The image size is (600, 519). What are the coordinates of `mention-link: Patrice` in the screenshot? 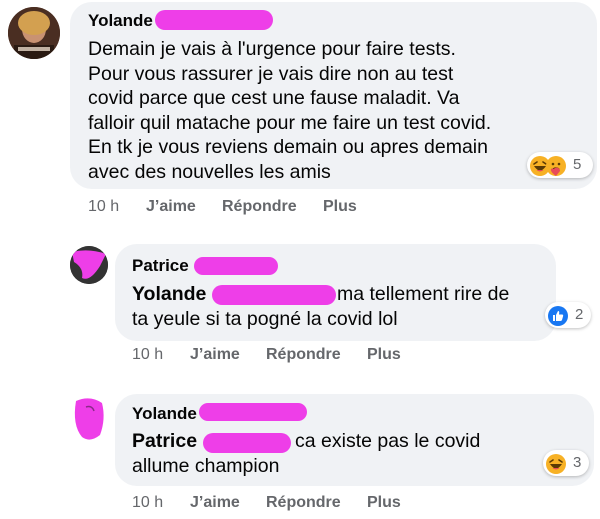 It's located at (164, 441).